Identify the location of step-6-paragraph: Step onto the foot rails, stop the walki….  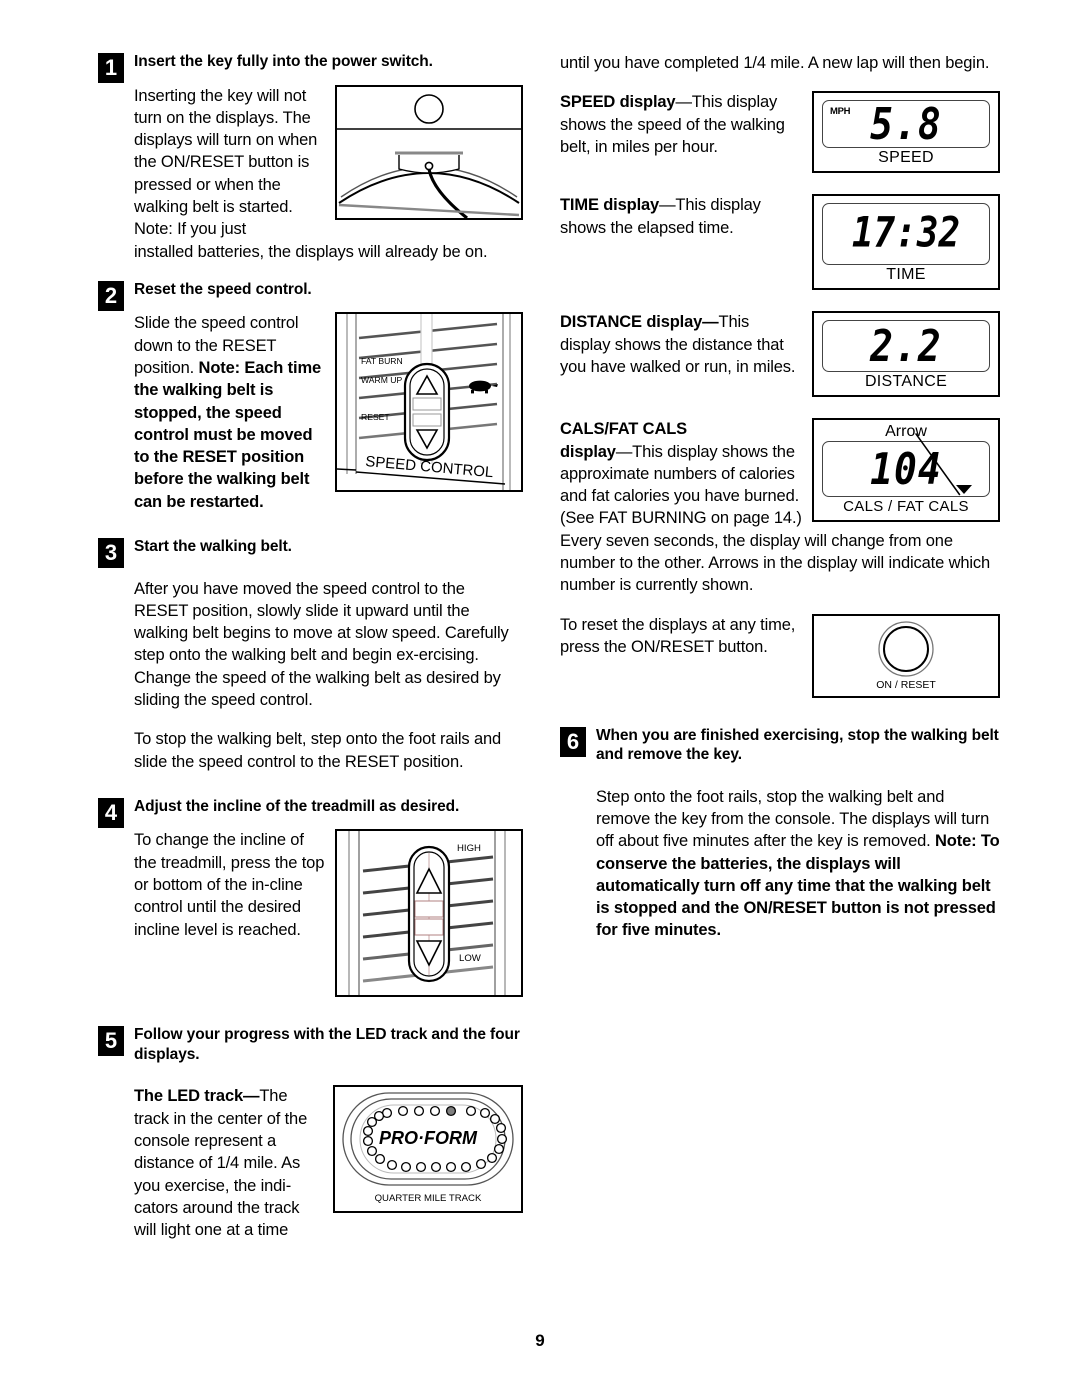
(798, 864).